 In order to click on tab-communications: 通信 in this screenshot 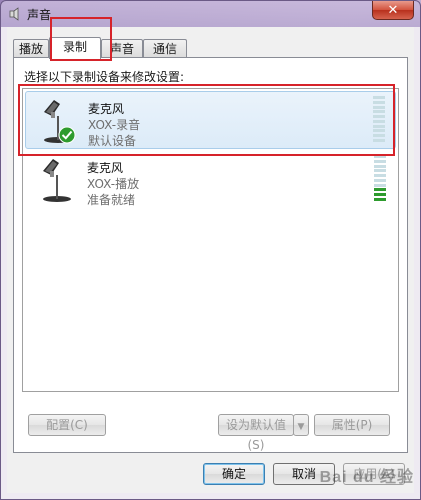, I will do `click(165, 48)`.